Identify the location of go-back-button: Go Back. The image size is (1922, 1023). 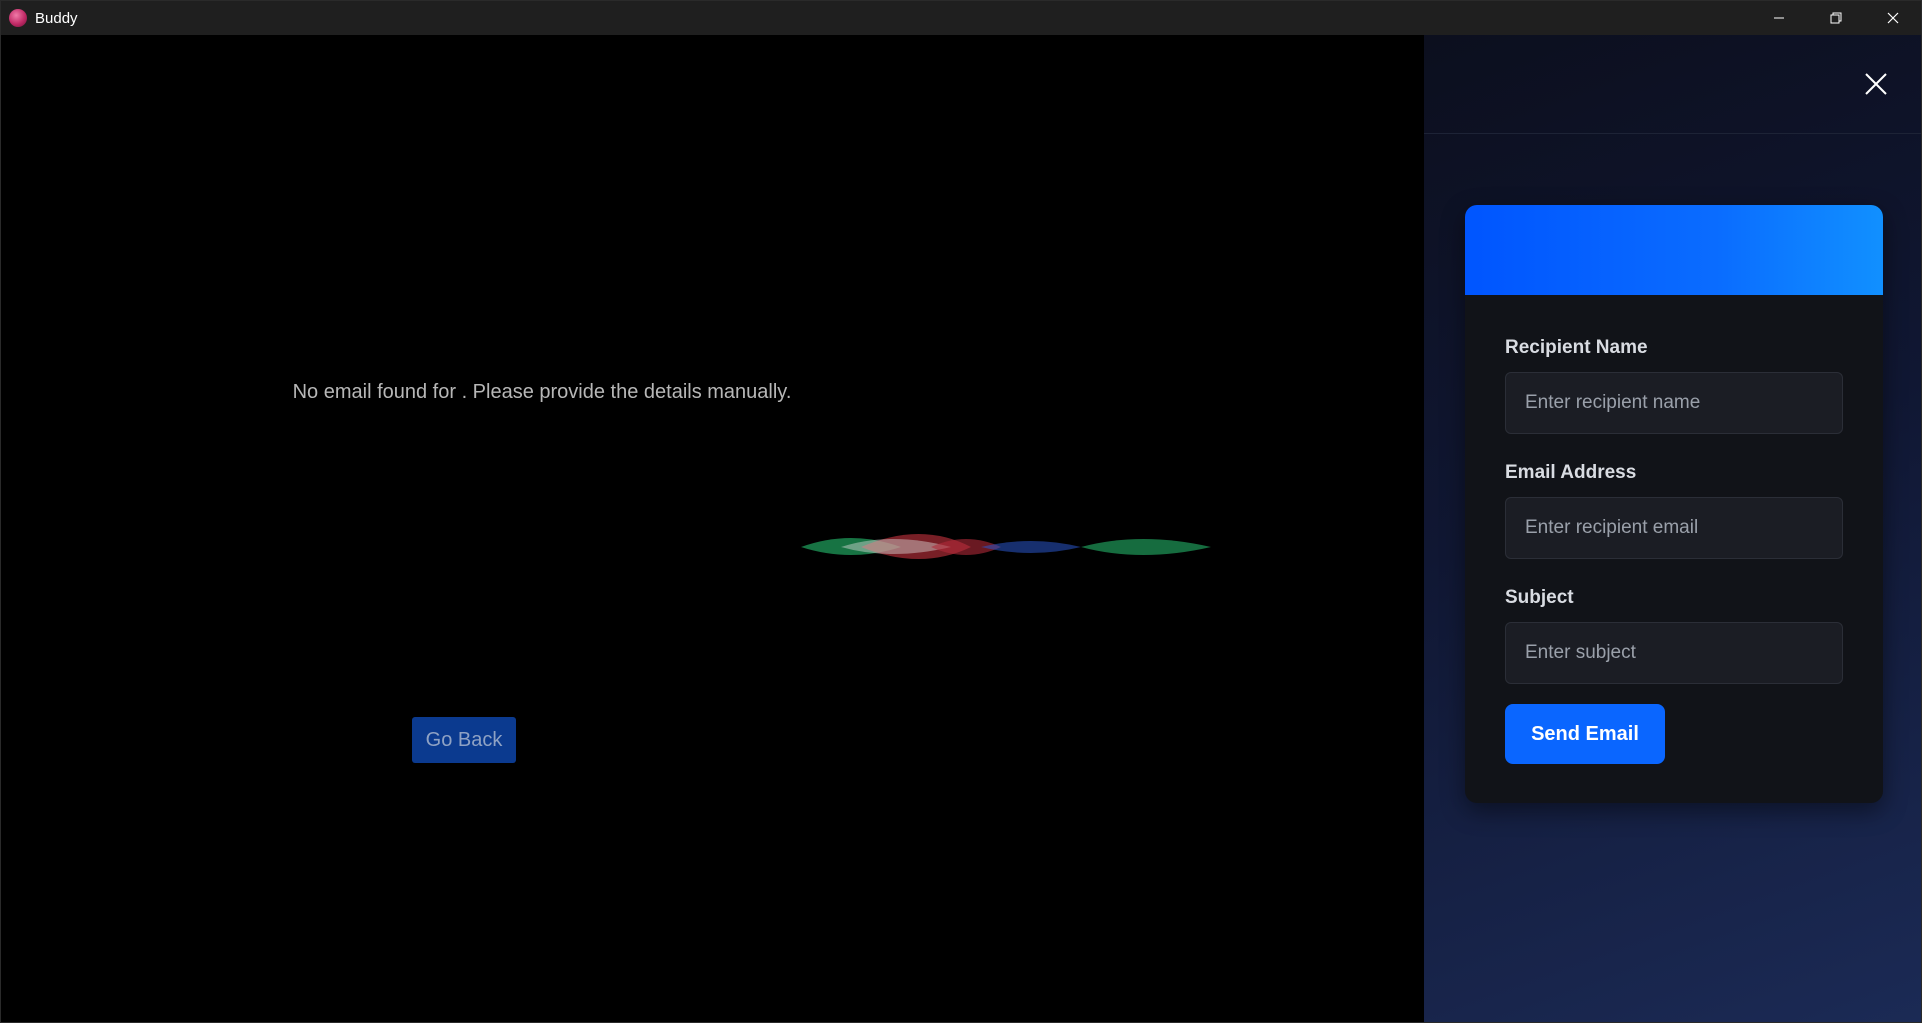
(464, 740).